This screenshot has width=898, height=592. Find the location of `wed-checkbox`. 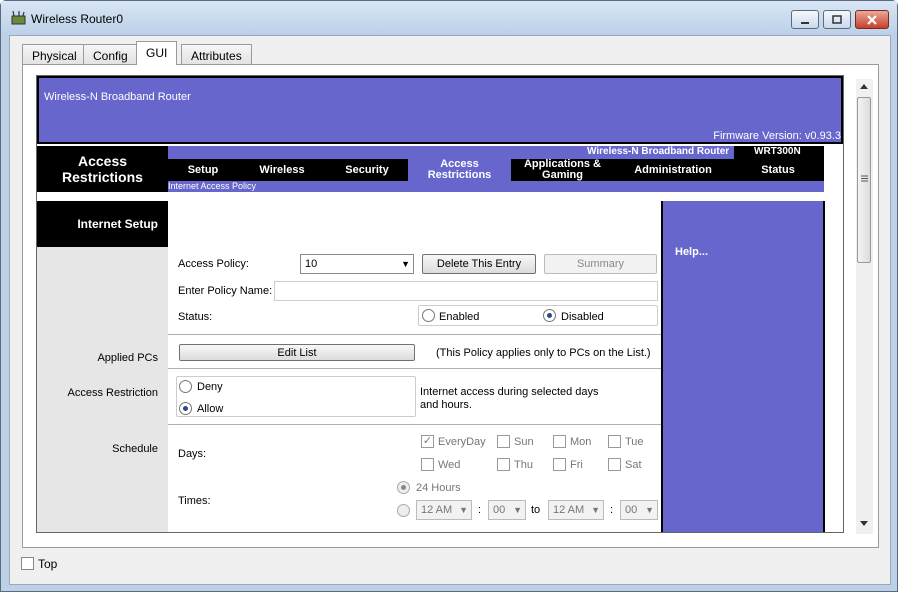

wed-checkbox is located at coordinates (427, 464).